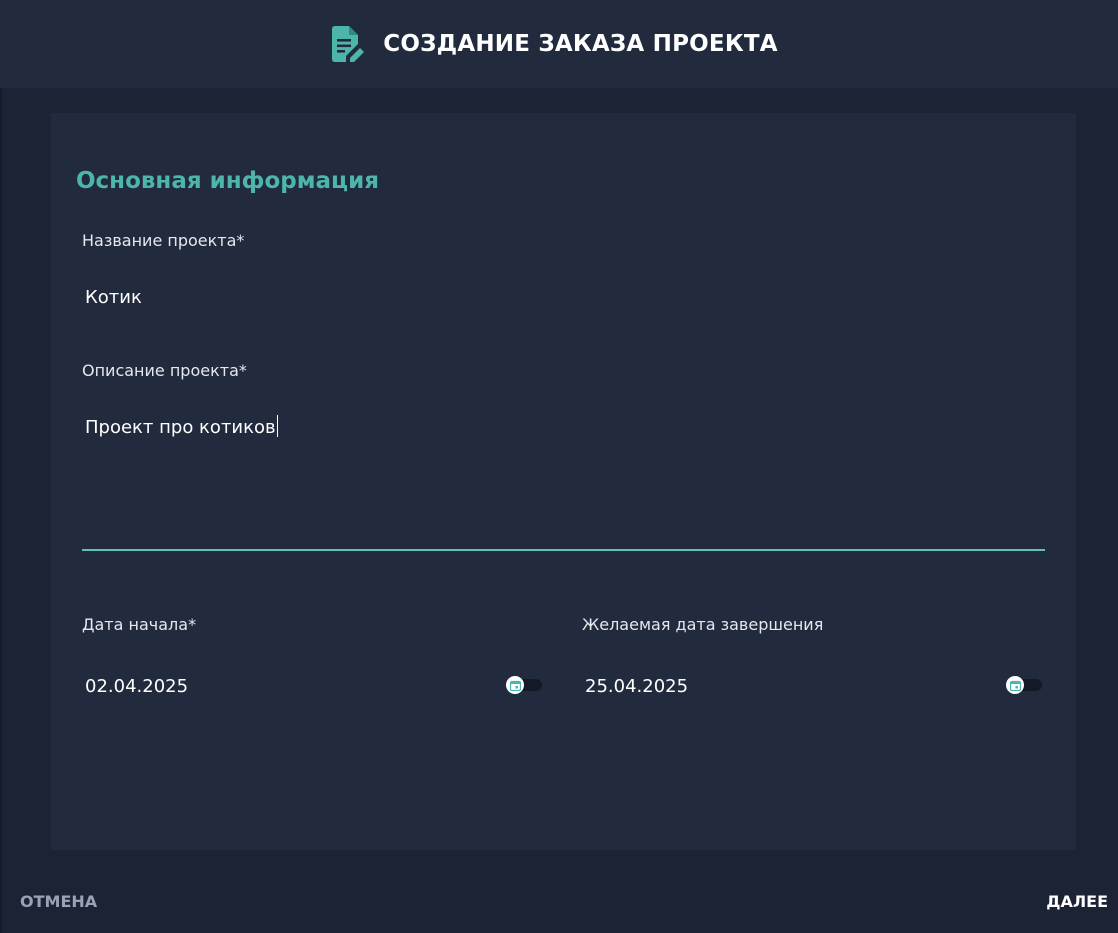  I want to click on start-date-label: Дата начала*, so click(139, 624).